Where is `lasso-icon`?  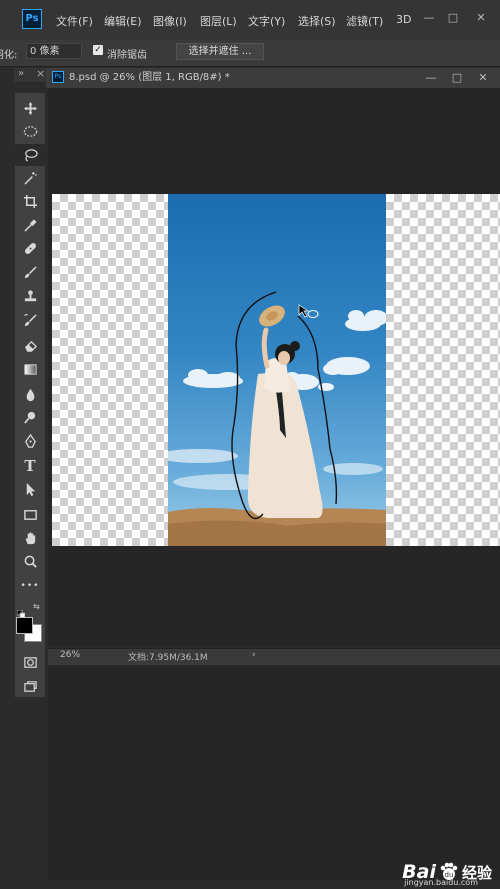 lasso-icon is located at coordinates (31, 155).